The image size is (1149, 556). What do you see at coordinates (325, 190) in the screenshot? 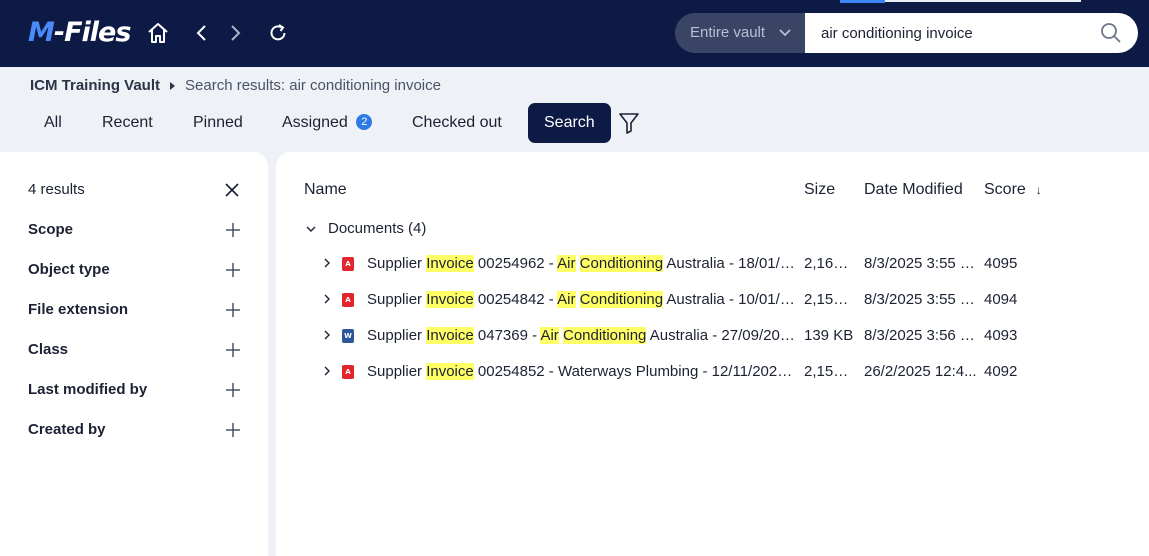
I see `column-header-name: Name` at bounding box center [325, 190].